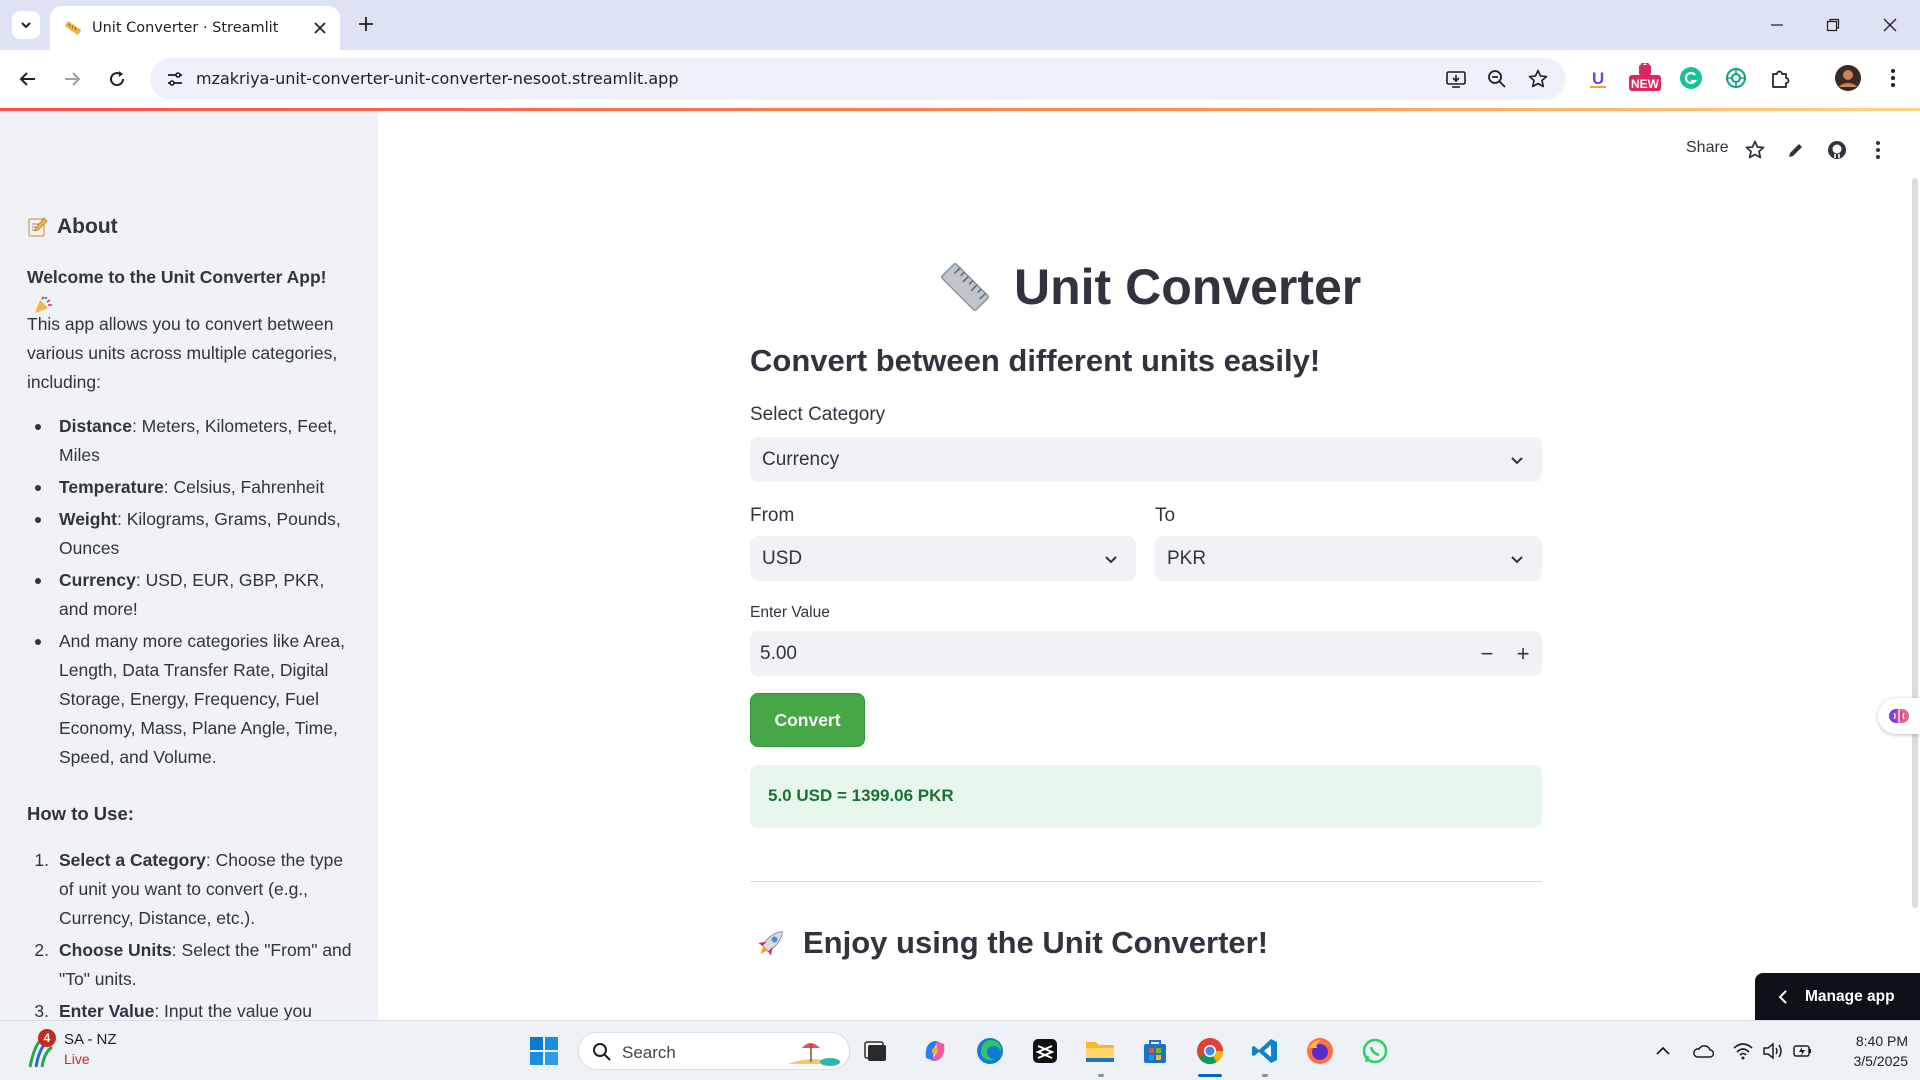 This screenshot has width=1920, height=1080. I want to click on running-indicator, so click(1265, 1075).